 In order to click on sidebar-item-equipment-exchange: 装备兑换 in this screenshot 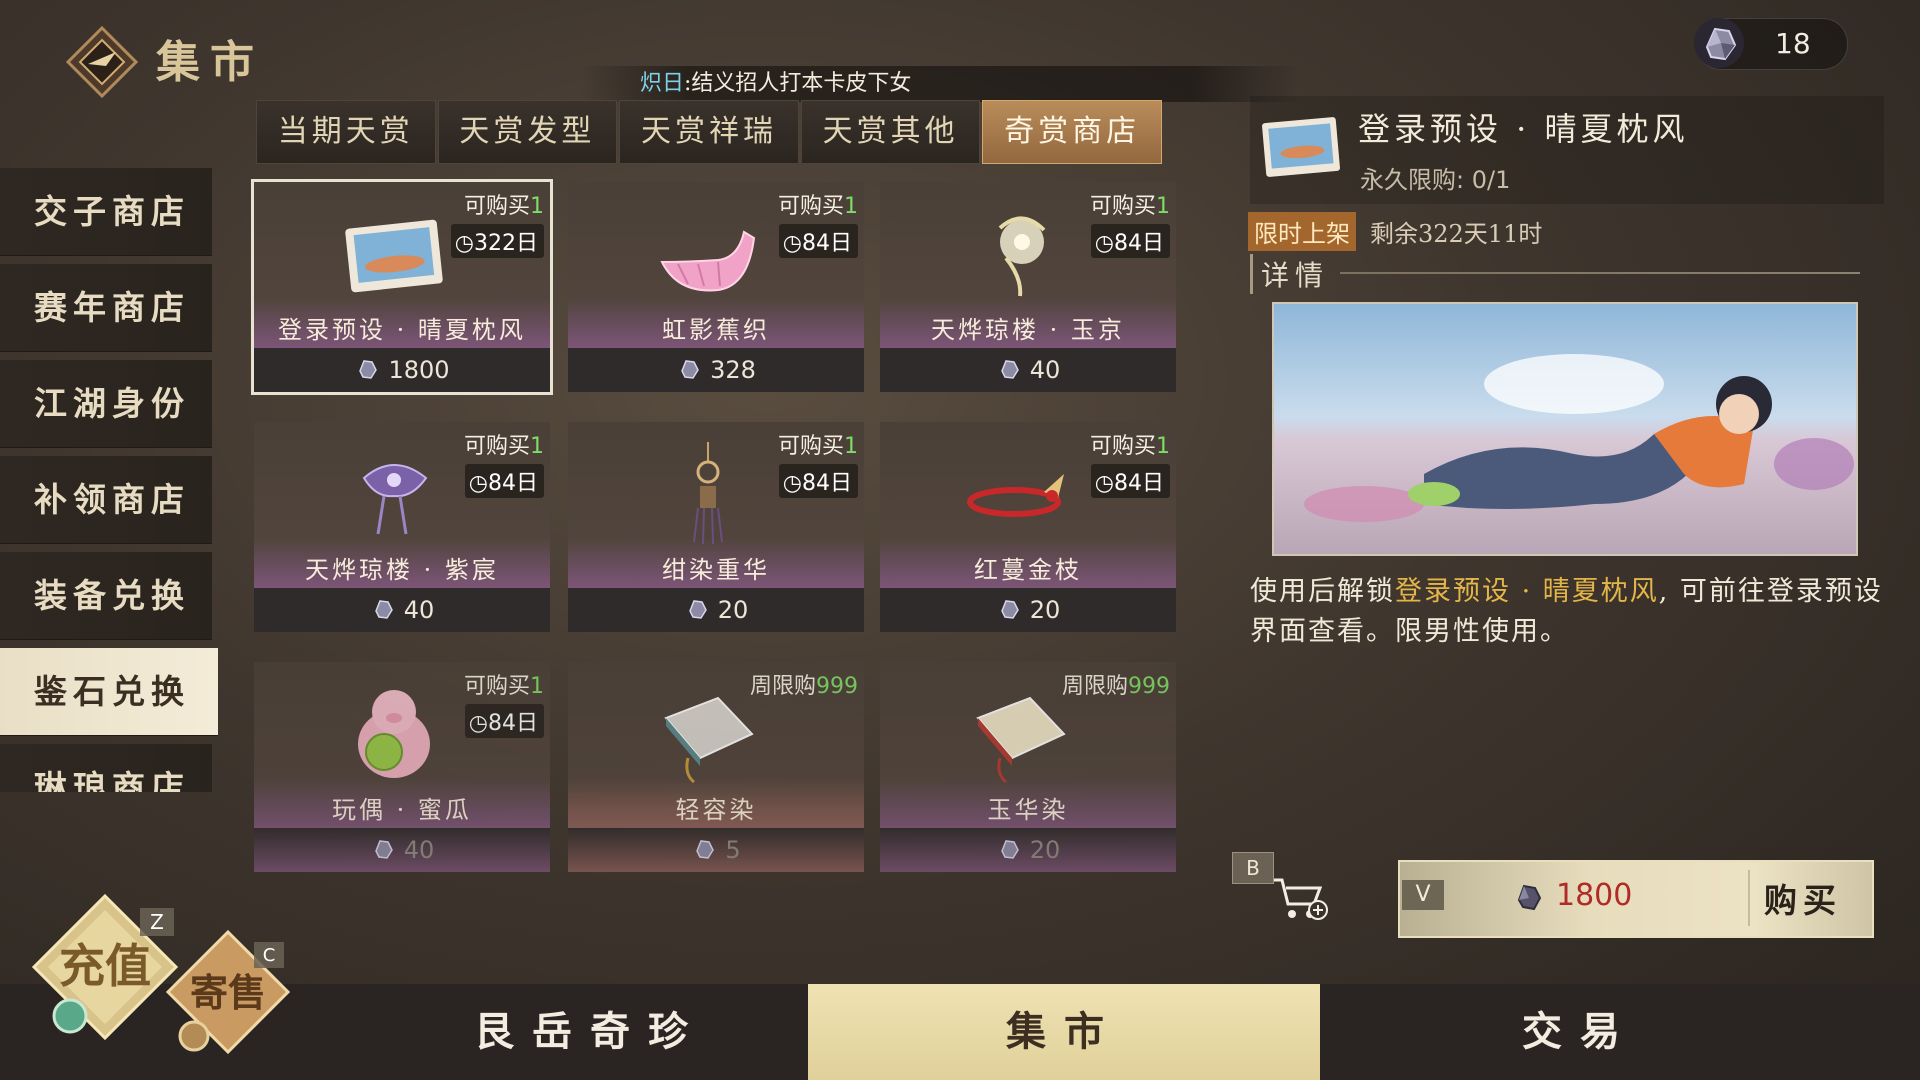, I will do `click(106, 596)`.